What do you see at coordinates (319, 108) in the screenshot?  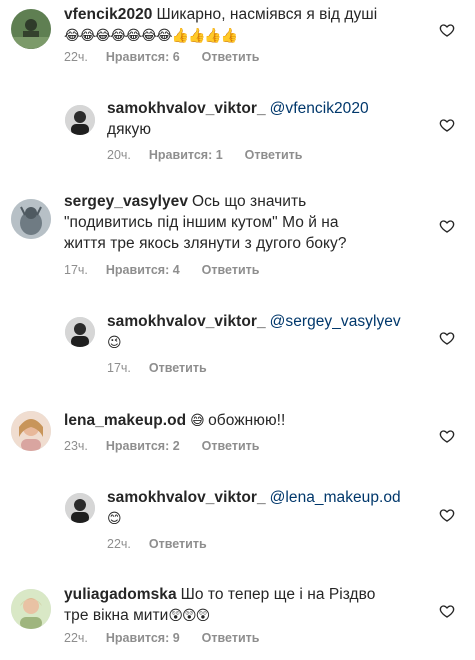 I see `comment-mention: @vfencik2020` at bounding box center [319, 108].